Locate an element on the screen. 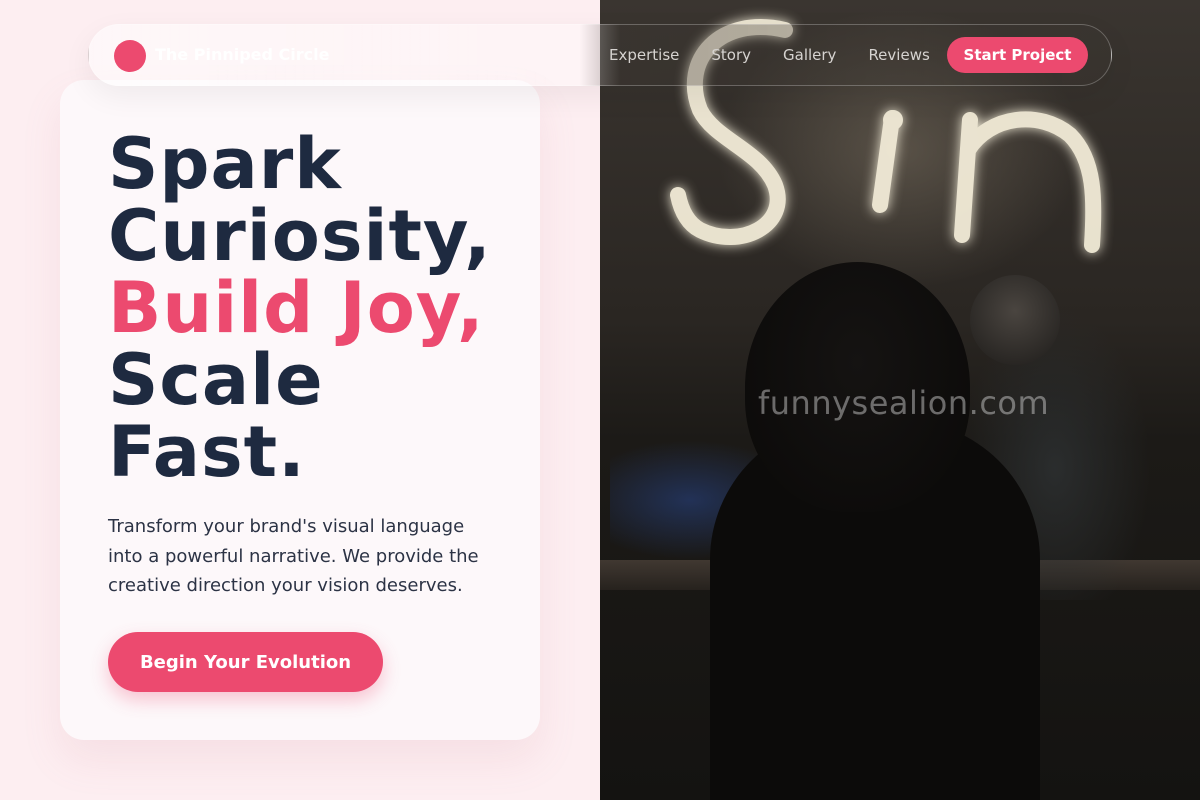  watermark-text: funnysealion.com is located at coordinates (904, 403).